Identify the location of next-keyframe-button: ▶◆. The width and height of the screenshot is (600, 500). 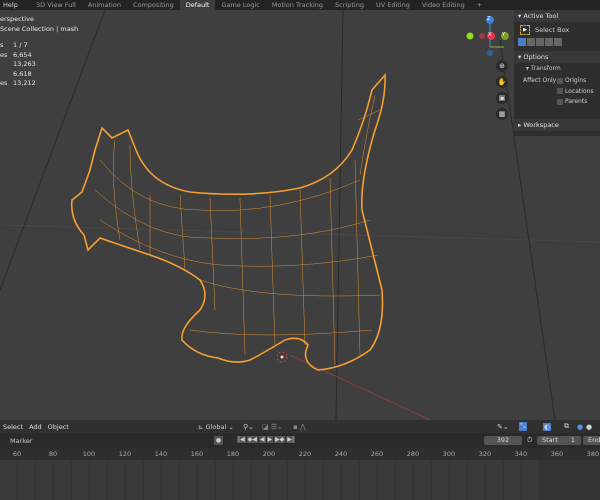
(280, 439).